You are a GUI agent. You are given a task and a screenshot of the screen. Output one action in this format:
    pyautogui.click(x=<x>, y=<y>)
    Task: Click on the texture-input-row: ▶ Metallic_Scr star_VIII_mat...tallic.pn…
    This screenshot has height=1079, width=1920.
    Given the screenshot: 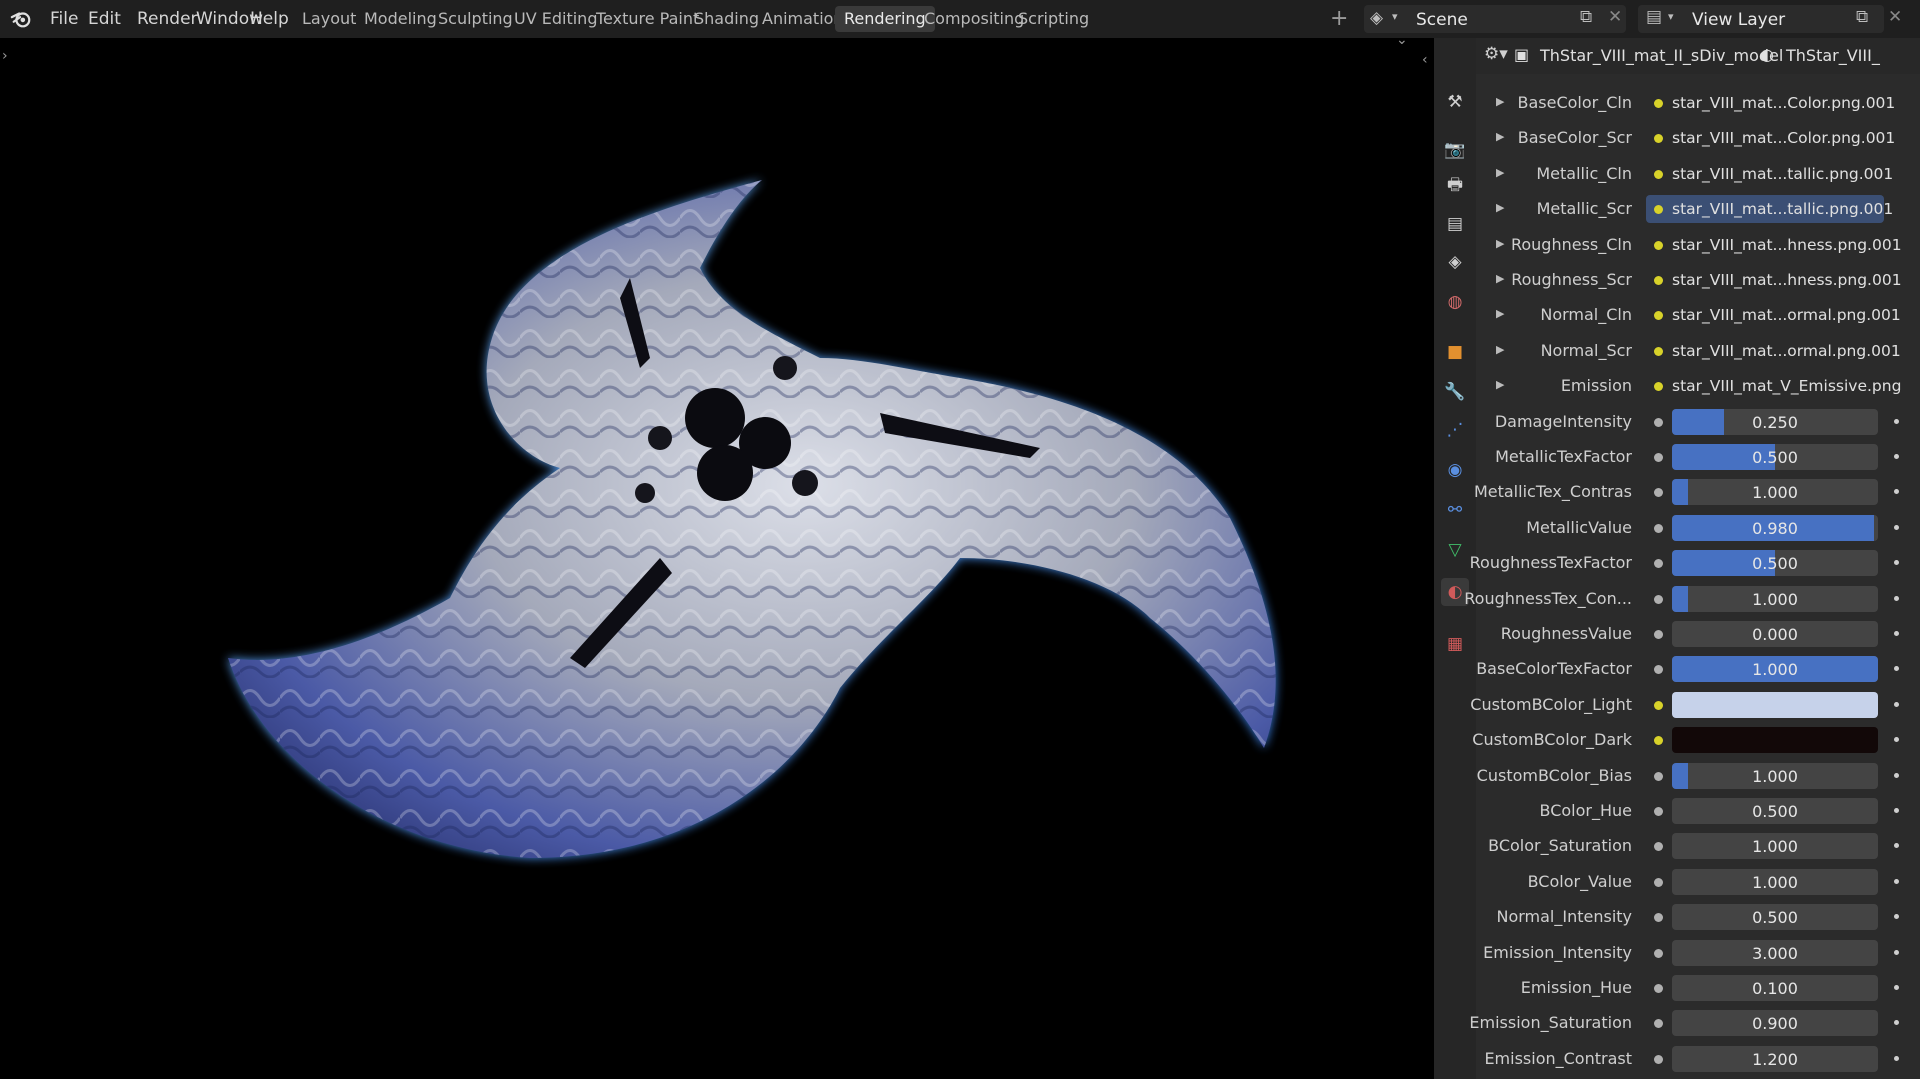 What is the action you would take?
    pyautogui.click(x=1698, y=208)
    